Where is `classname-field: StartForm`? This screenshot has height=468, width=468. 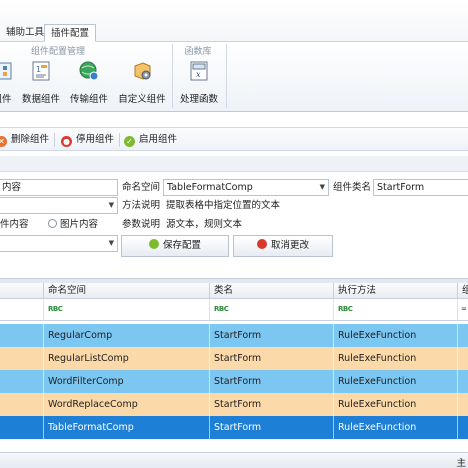
classname-field: StartForm is located at coordinates (420, 187).